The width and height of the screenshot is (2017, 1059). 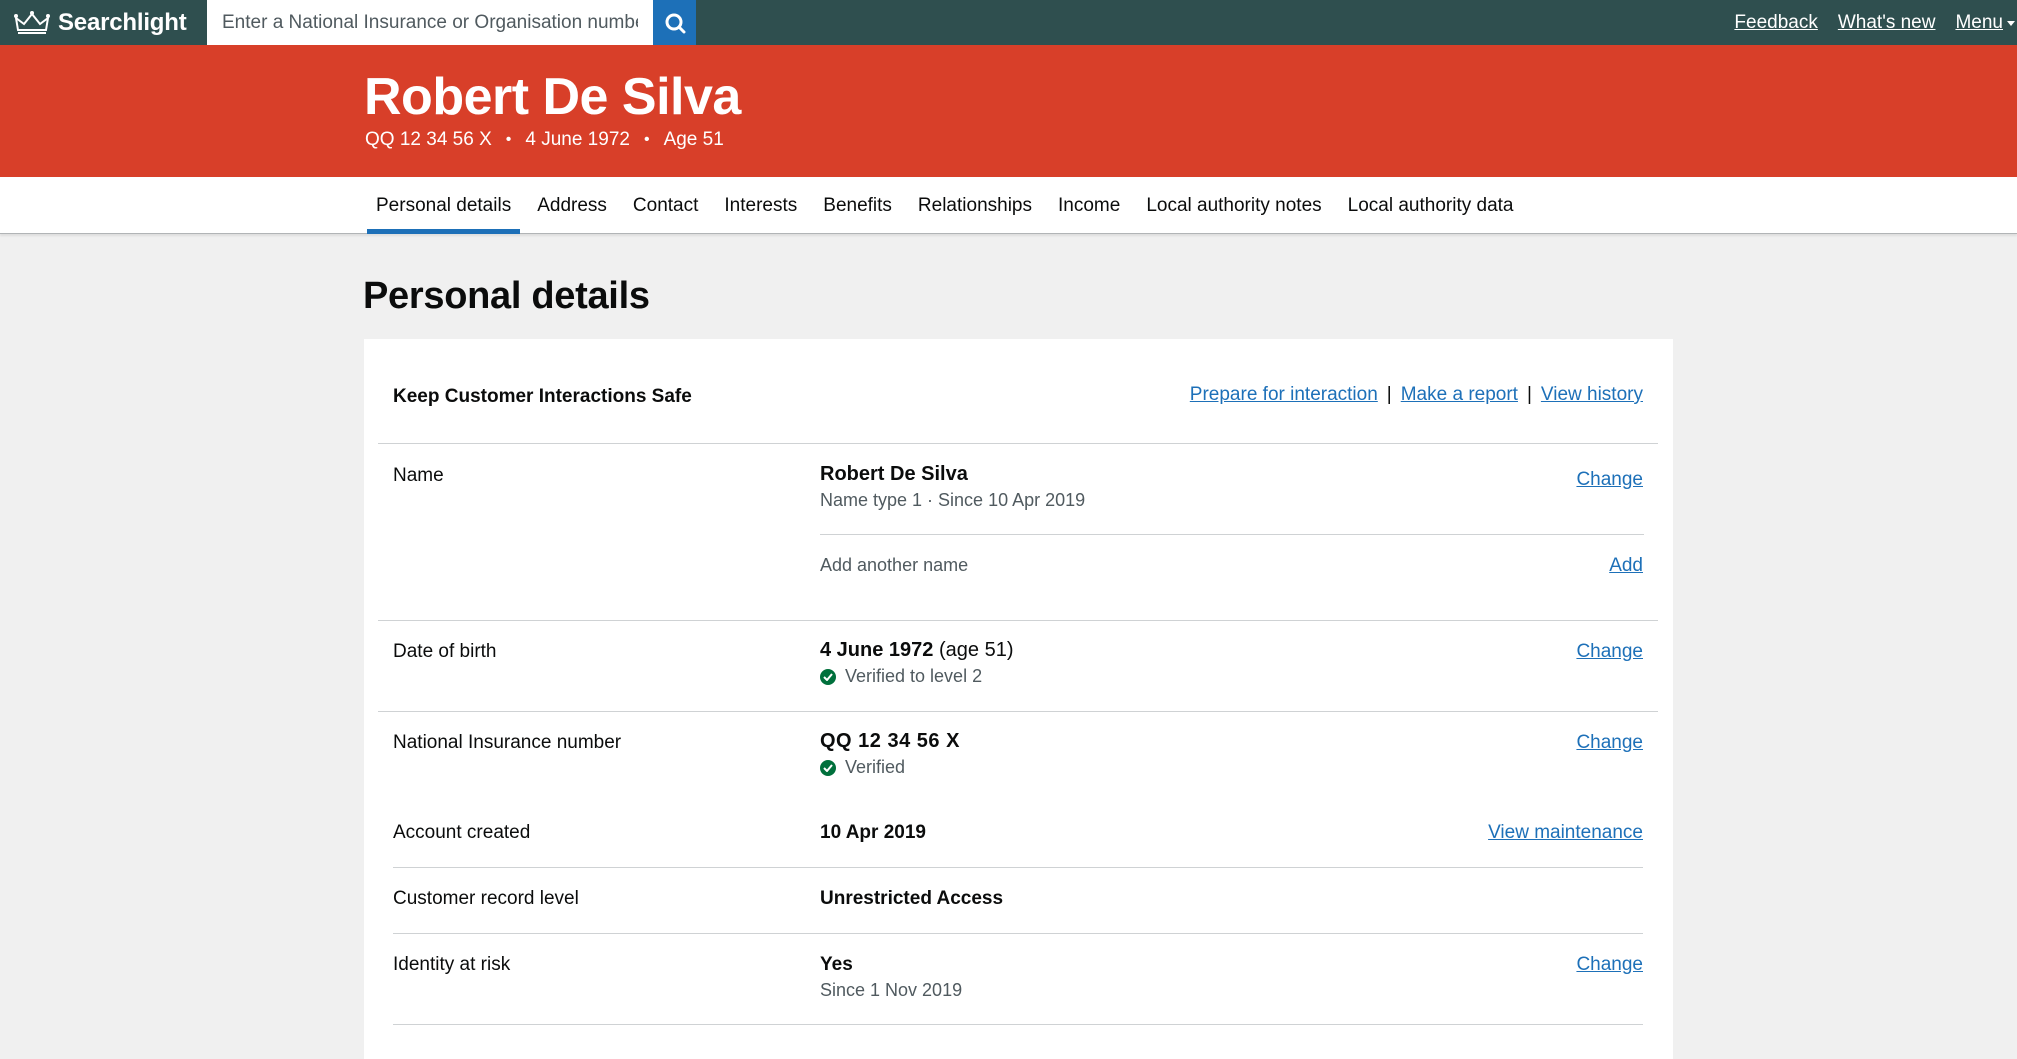 I want to click on dob-age: (age 51), so click(x=976, y=650).